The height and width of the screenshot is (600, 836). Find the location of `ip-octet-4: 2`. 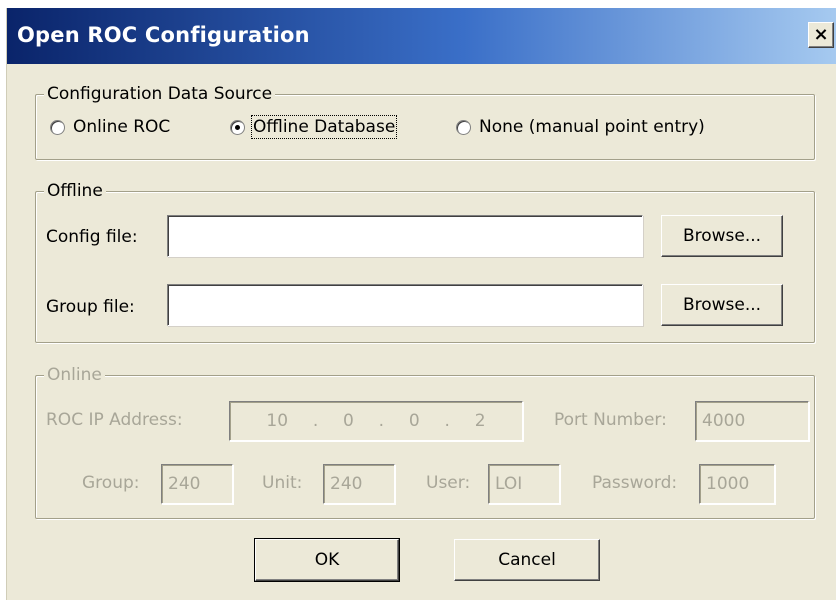

ip-octet-4: 2 is located at coordinates (480, 421).